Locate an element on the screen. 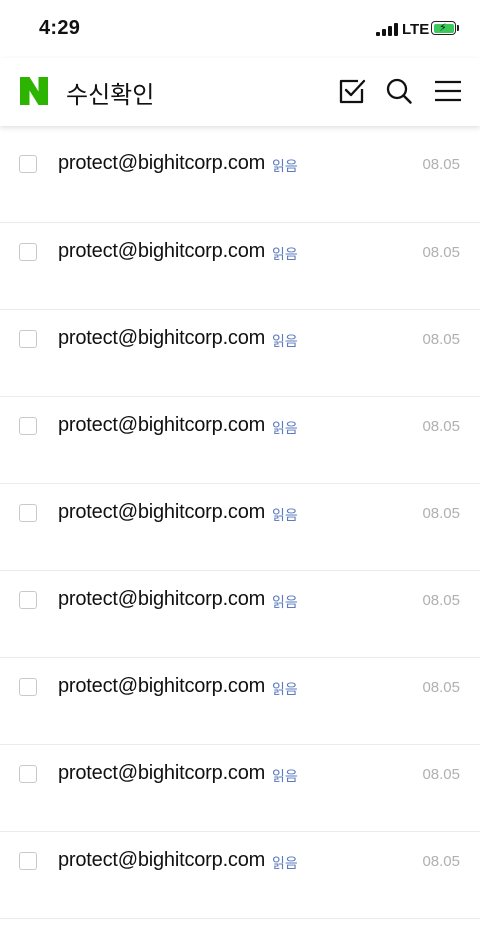  network-type: LTE is located at coordinates (416, 29).